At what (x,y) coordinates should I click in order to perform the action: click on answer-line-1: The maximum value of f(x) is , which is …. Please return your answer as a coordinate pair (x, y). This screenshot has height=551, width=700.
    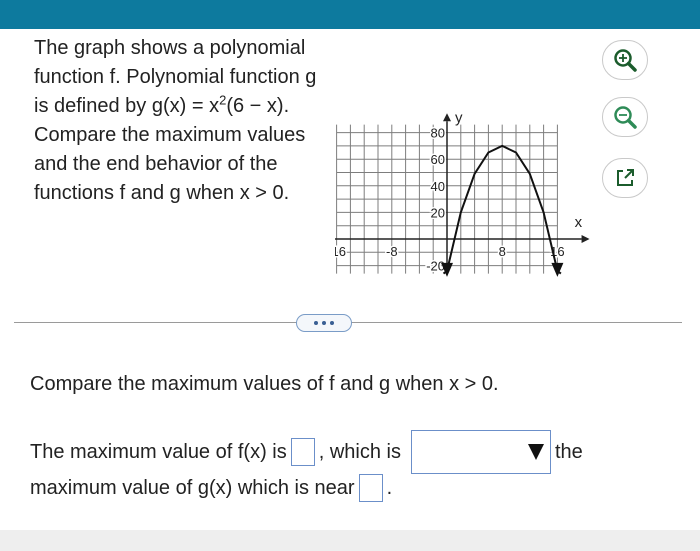
    Looking at the image, I should click on (306, 452).